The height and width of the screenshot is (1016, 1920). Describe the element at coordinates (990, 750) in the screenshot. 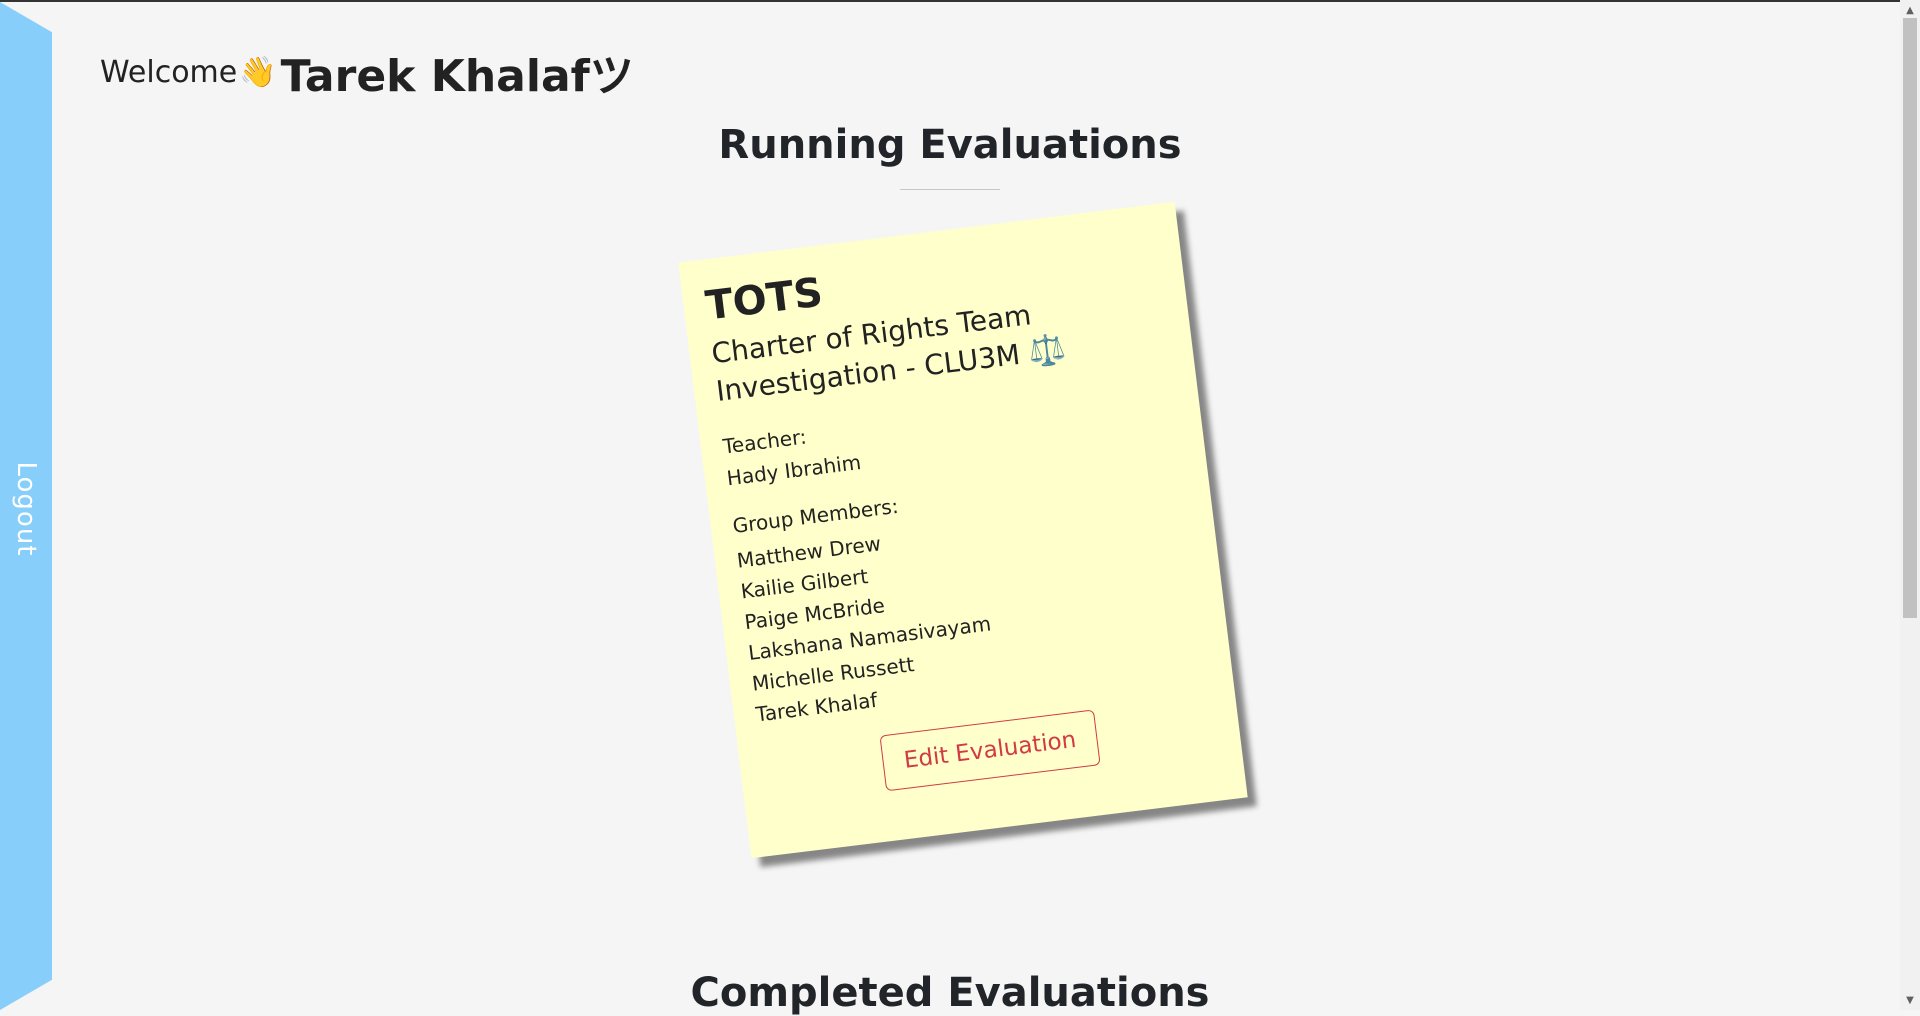

I see `edit-evaluation-button: Edit Evaluation` at that location.